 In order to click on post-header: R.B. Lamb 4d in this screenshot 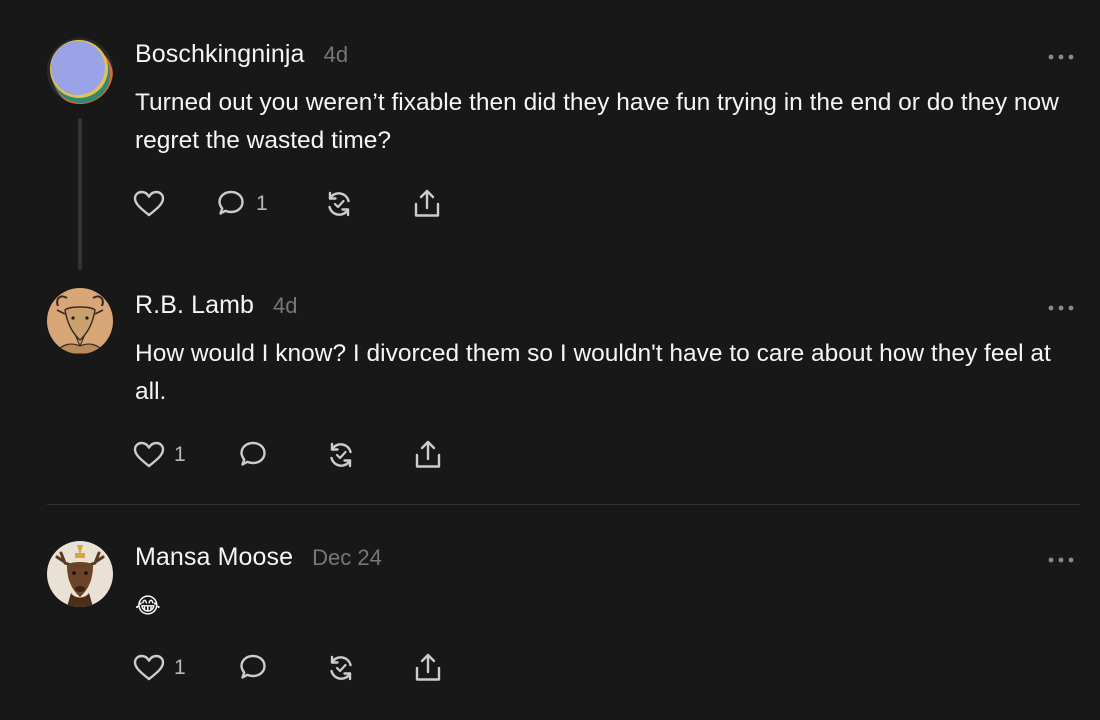, I will do `click(216, 305)`.